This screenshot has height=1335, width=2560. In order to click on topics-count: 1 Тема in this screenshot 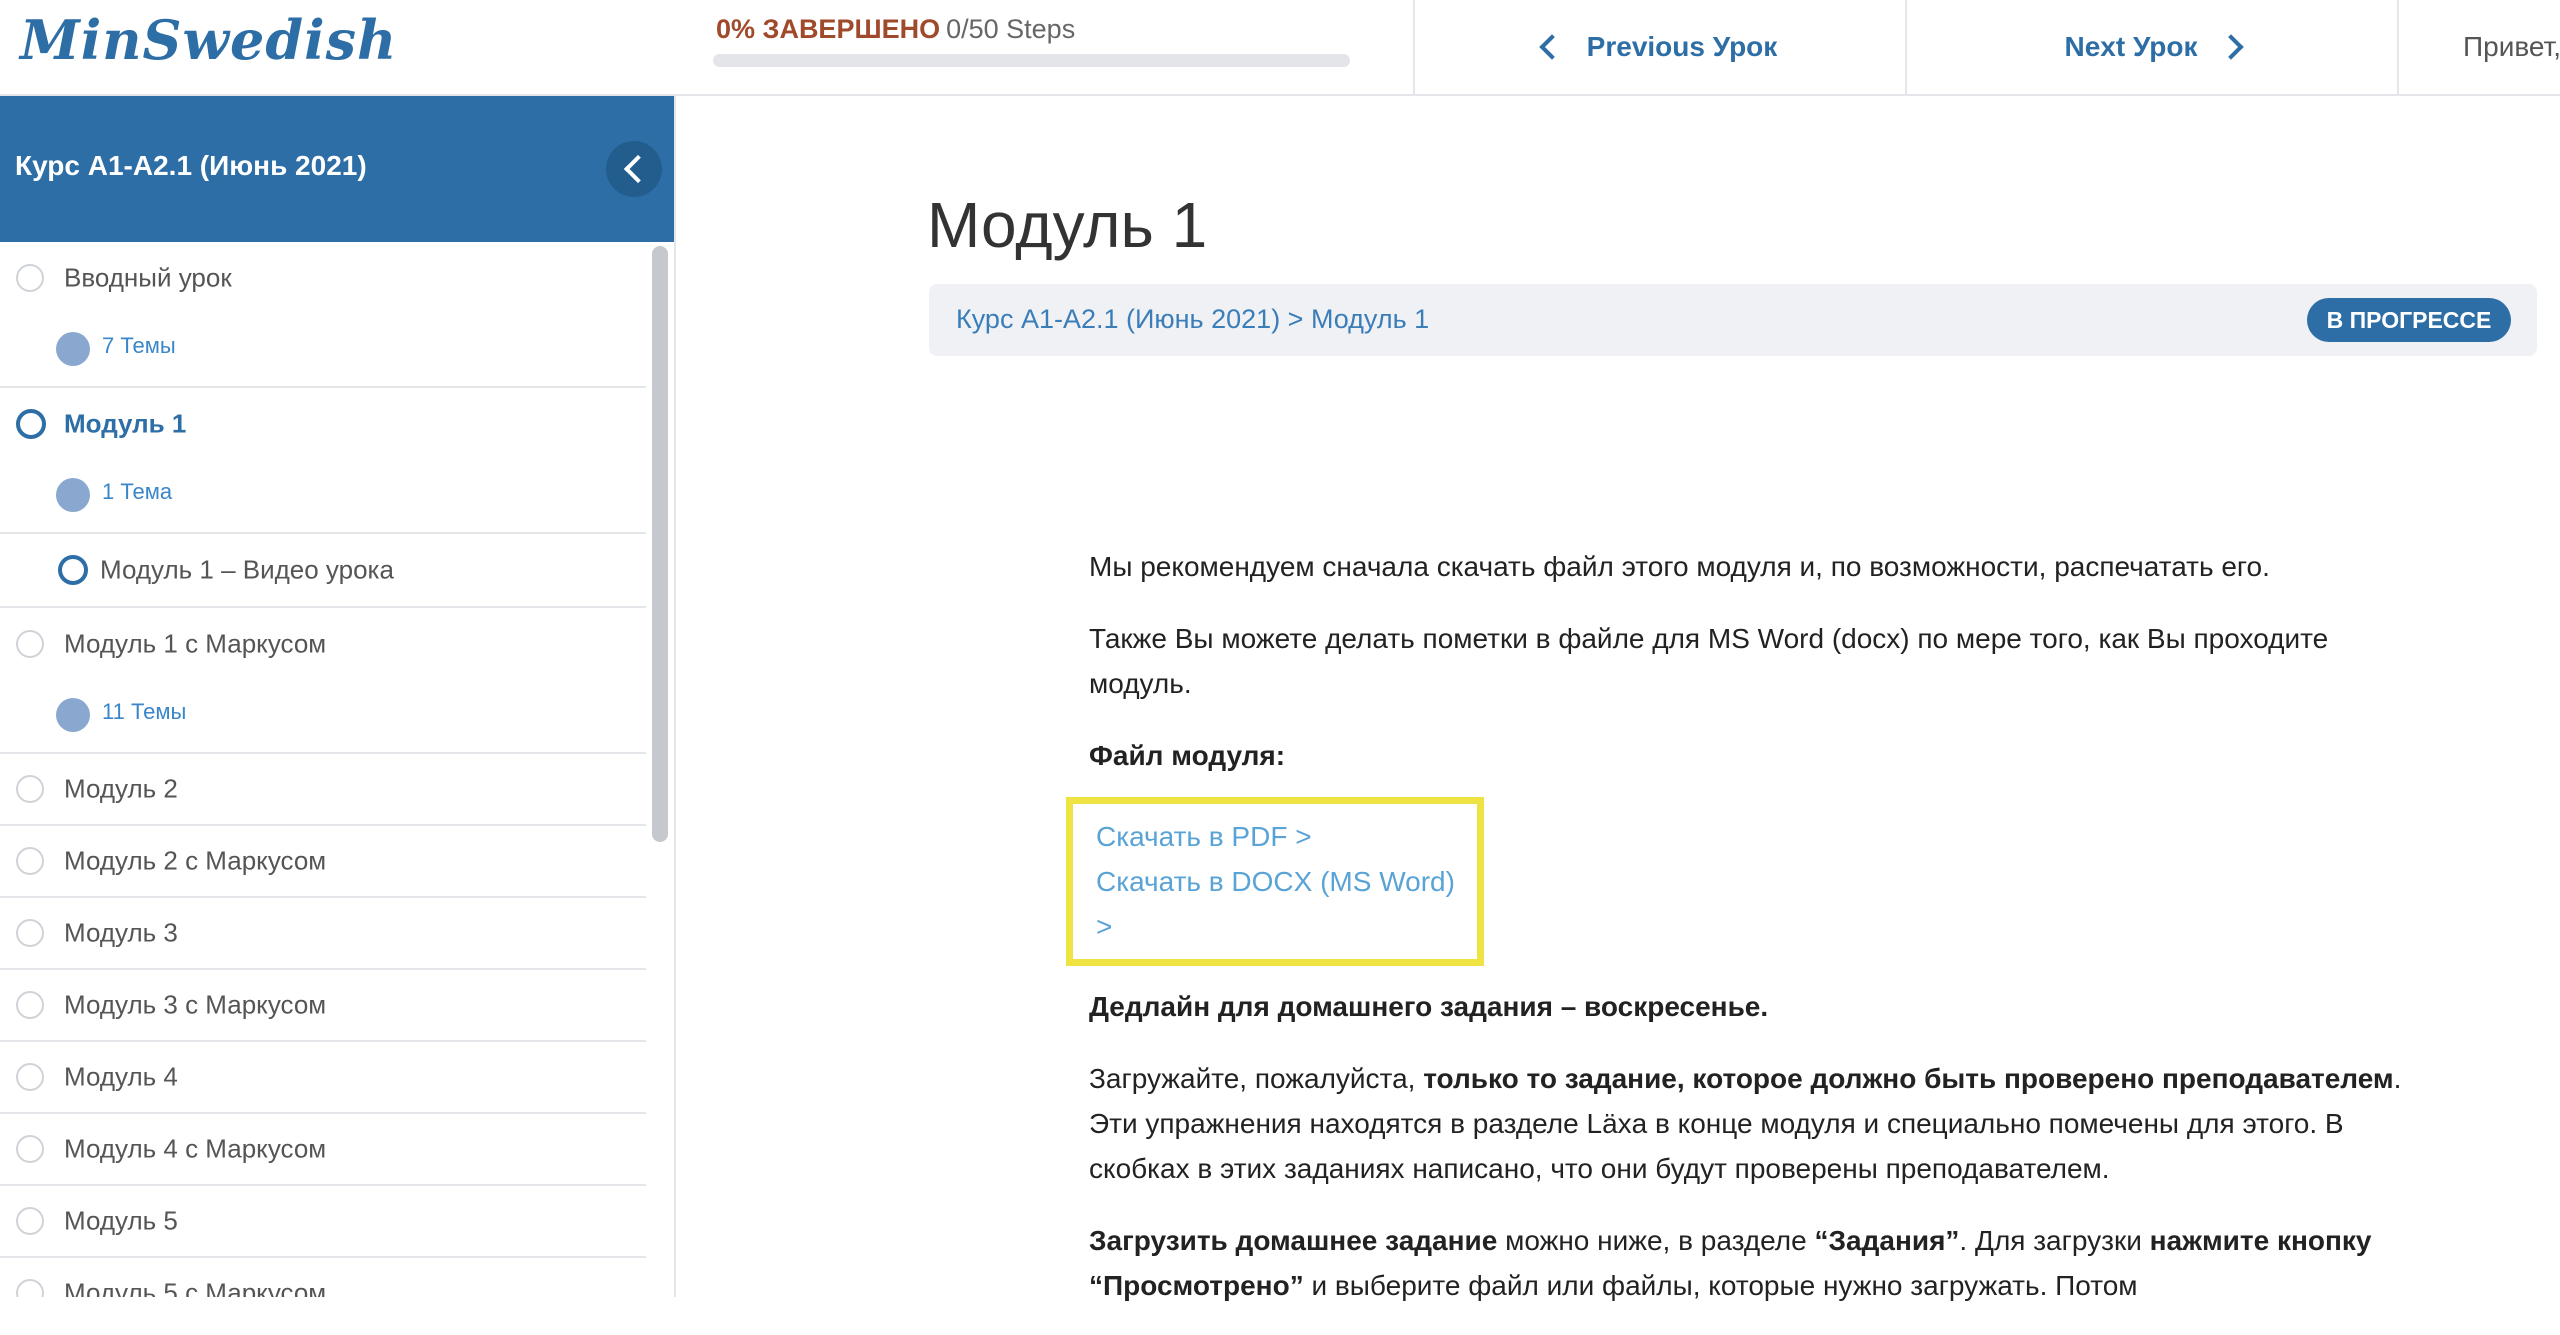, I will do `click(323, 496)`.